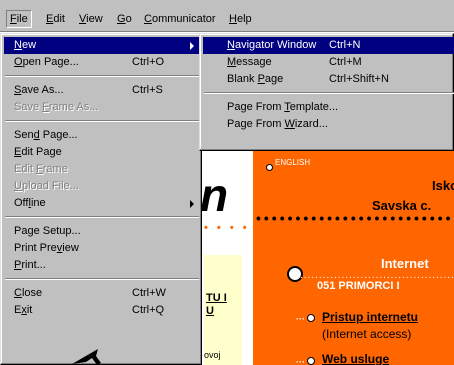 The height and width of the screenshot is (365, 454). I want to click on web-services-link: Web usluge, so click(355, 358).